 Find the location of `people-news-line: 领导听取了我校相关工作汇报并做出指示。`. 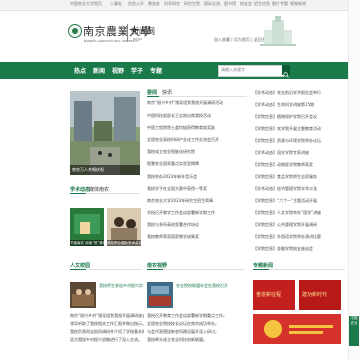

people-news-line: 领导听取了我校相关工作汇报并做出指示。 is located at coordinates (107, 323).